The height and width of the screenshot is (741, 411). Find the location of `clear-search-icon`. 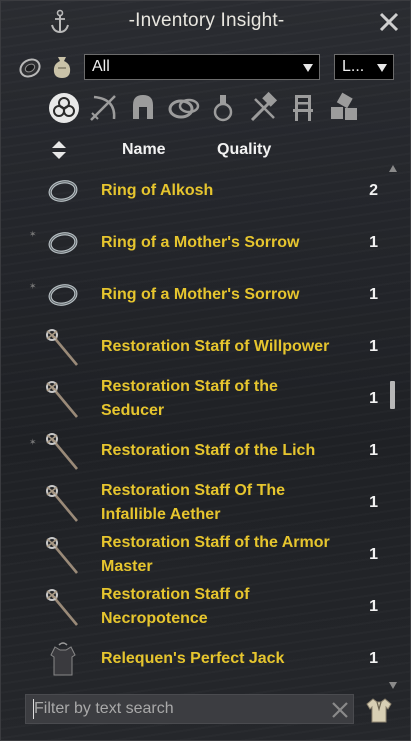

clear-search-icon is located at coordinates (340, 710).